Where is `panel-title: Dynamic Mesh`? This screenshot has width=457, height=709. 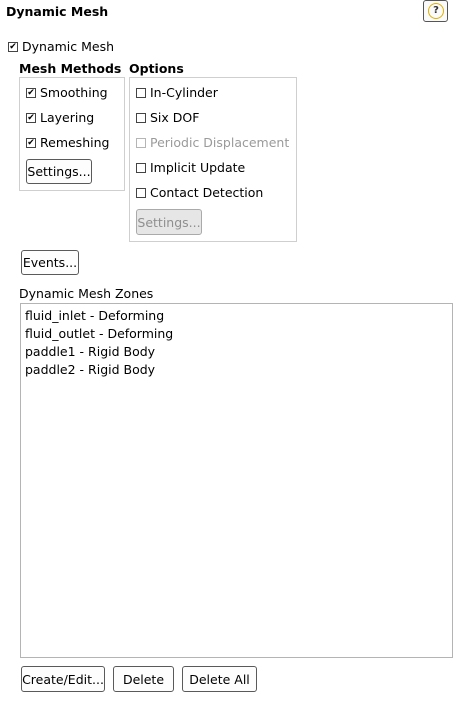
panel-title: Dynamic Mesh is located at coordinates (57, 11).